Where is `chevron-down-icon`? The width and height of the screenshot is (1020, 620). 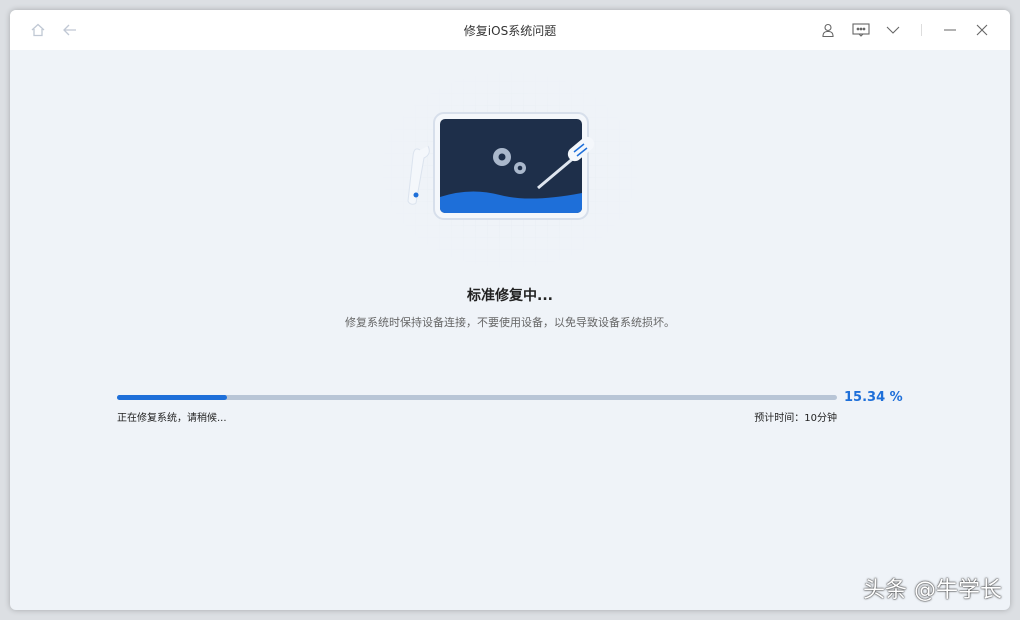 chevron-down-icon is located at coordinates (893, 30).